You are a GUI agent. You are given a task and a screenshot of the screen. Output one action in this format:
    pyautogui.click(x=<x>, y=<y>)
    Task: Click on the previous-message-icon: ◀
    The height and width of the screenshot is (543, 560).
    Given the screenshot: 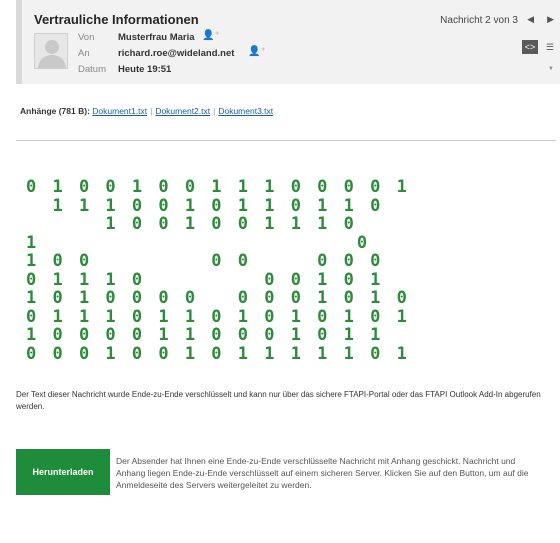 What is the action you would take?
    pyautogui.click(x=530, y=19)
    